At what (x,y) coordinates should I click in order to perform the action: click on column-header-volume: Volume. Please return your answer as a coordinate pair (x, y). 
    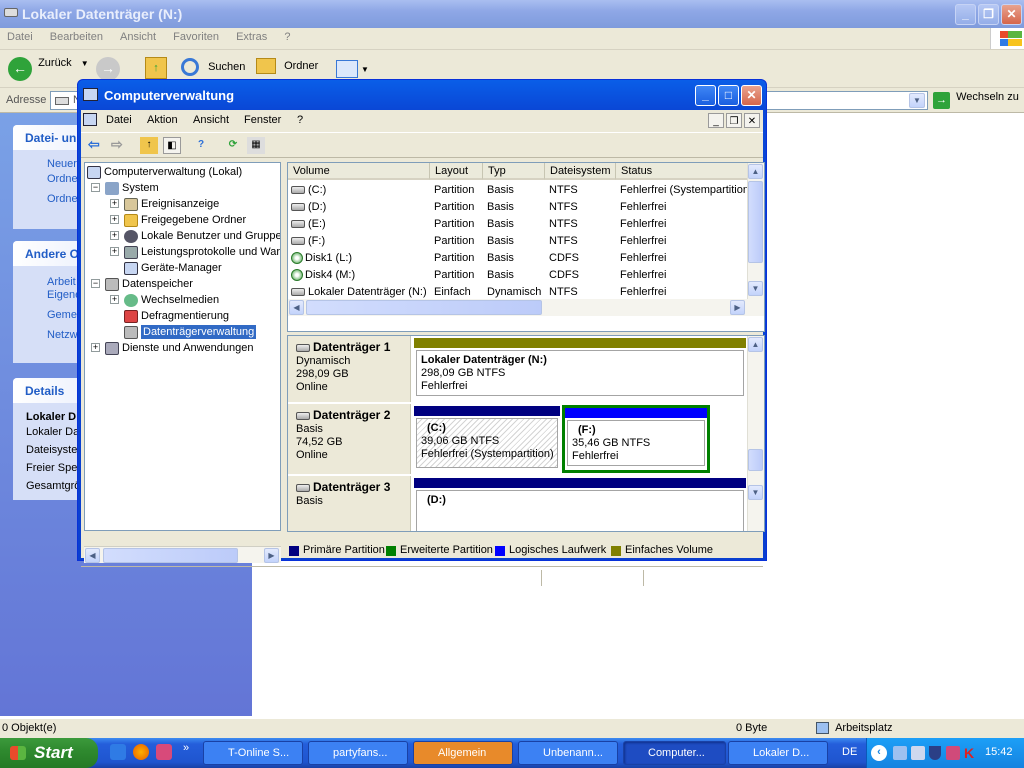
    Looking at the image, I should click on (359, 171).